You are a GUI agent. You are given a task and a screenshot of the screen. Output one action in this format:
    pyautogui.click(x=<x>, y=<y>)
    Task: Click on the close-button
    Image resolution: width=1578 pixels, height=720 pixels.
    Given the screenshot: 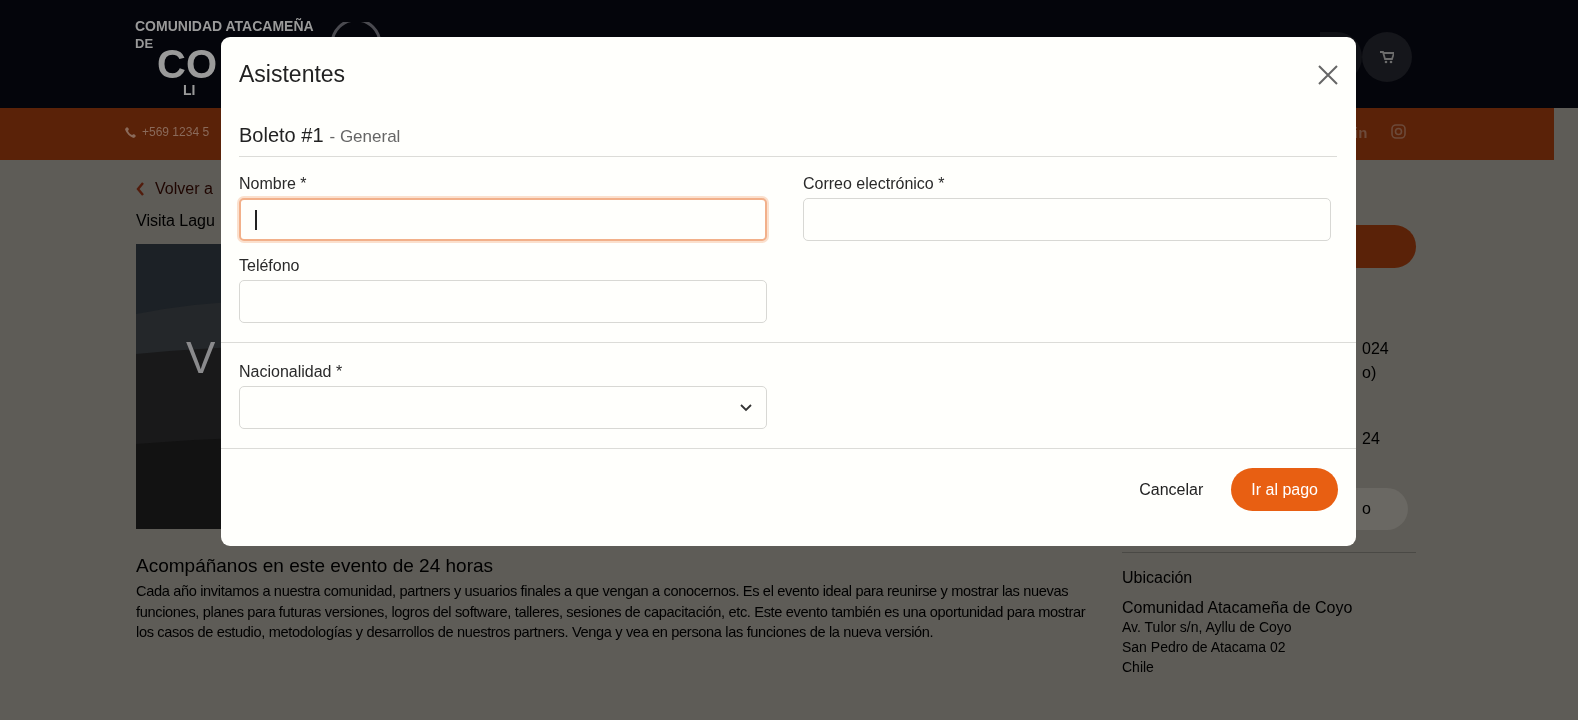 What is the action you would take?
    pyautogui.click(x=1328, y=74)
    